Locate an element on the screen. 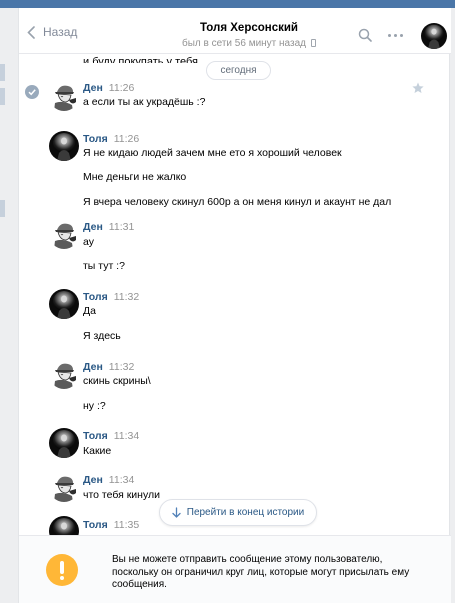  message-text: ау is located at coordinates (88, 242).